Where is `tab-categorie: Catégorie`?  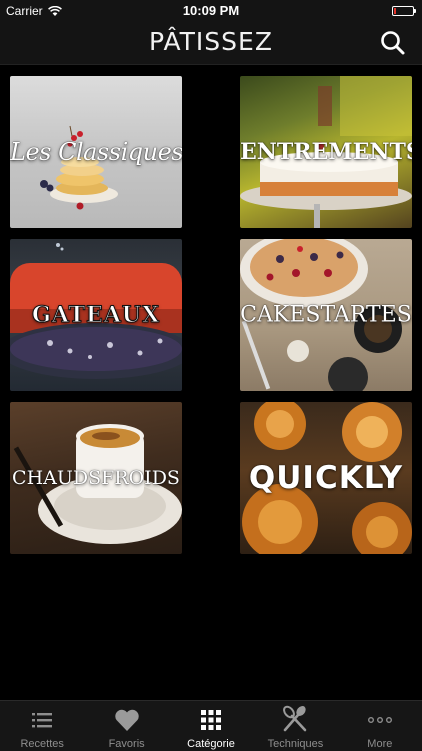
tab-categorie: Catégorie is located at coordinates (211, 726).